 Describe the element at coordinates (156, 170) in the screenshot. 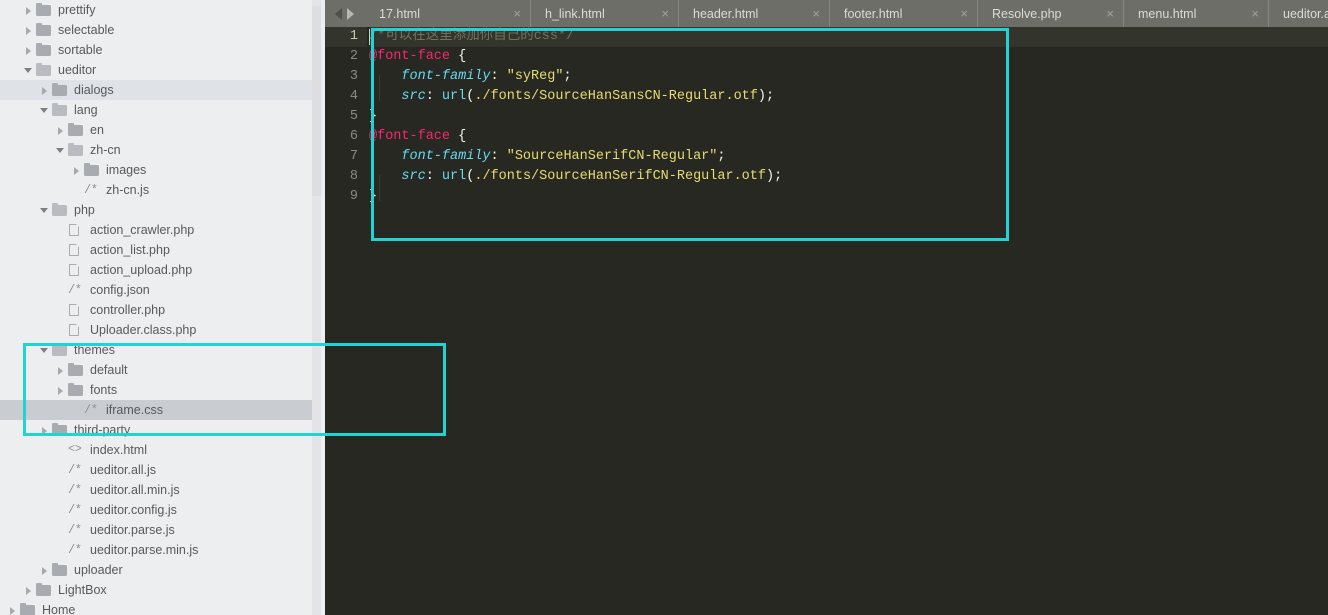

I see `tree-item-images: images` at that location.